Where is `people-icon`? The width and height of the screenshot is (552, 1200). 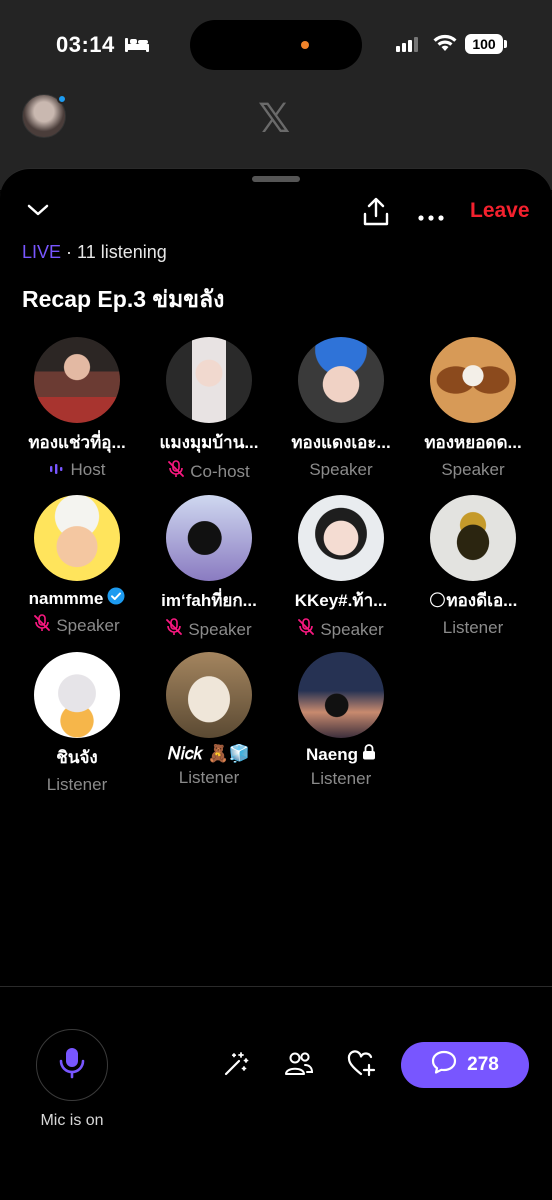
people-icon is located at coordinates (299, 1064).